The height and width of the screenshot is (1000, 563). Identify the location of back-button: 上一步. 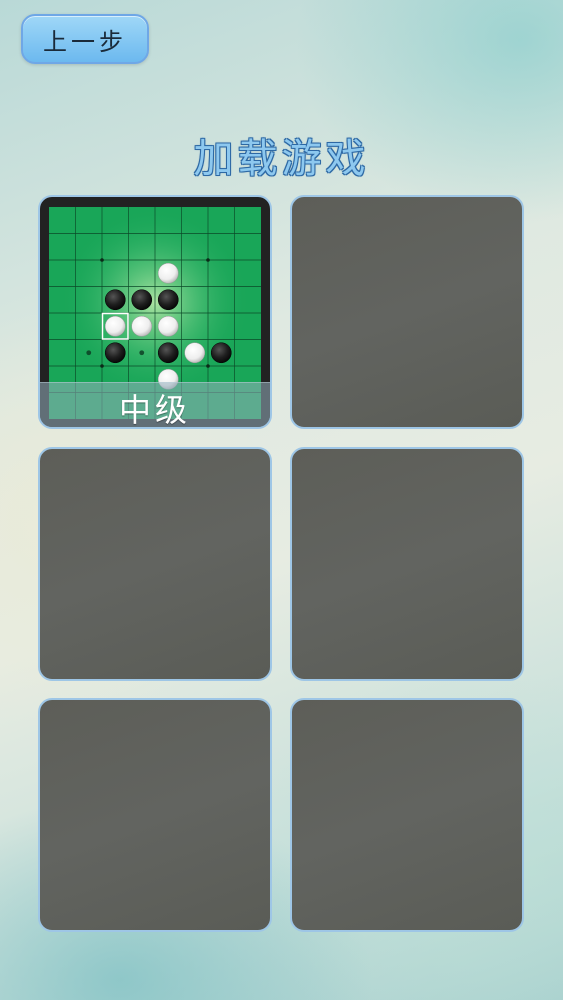
(85, 39).